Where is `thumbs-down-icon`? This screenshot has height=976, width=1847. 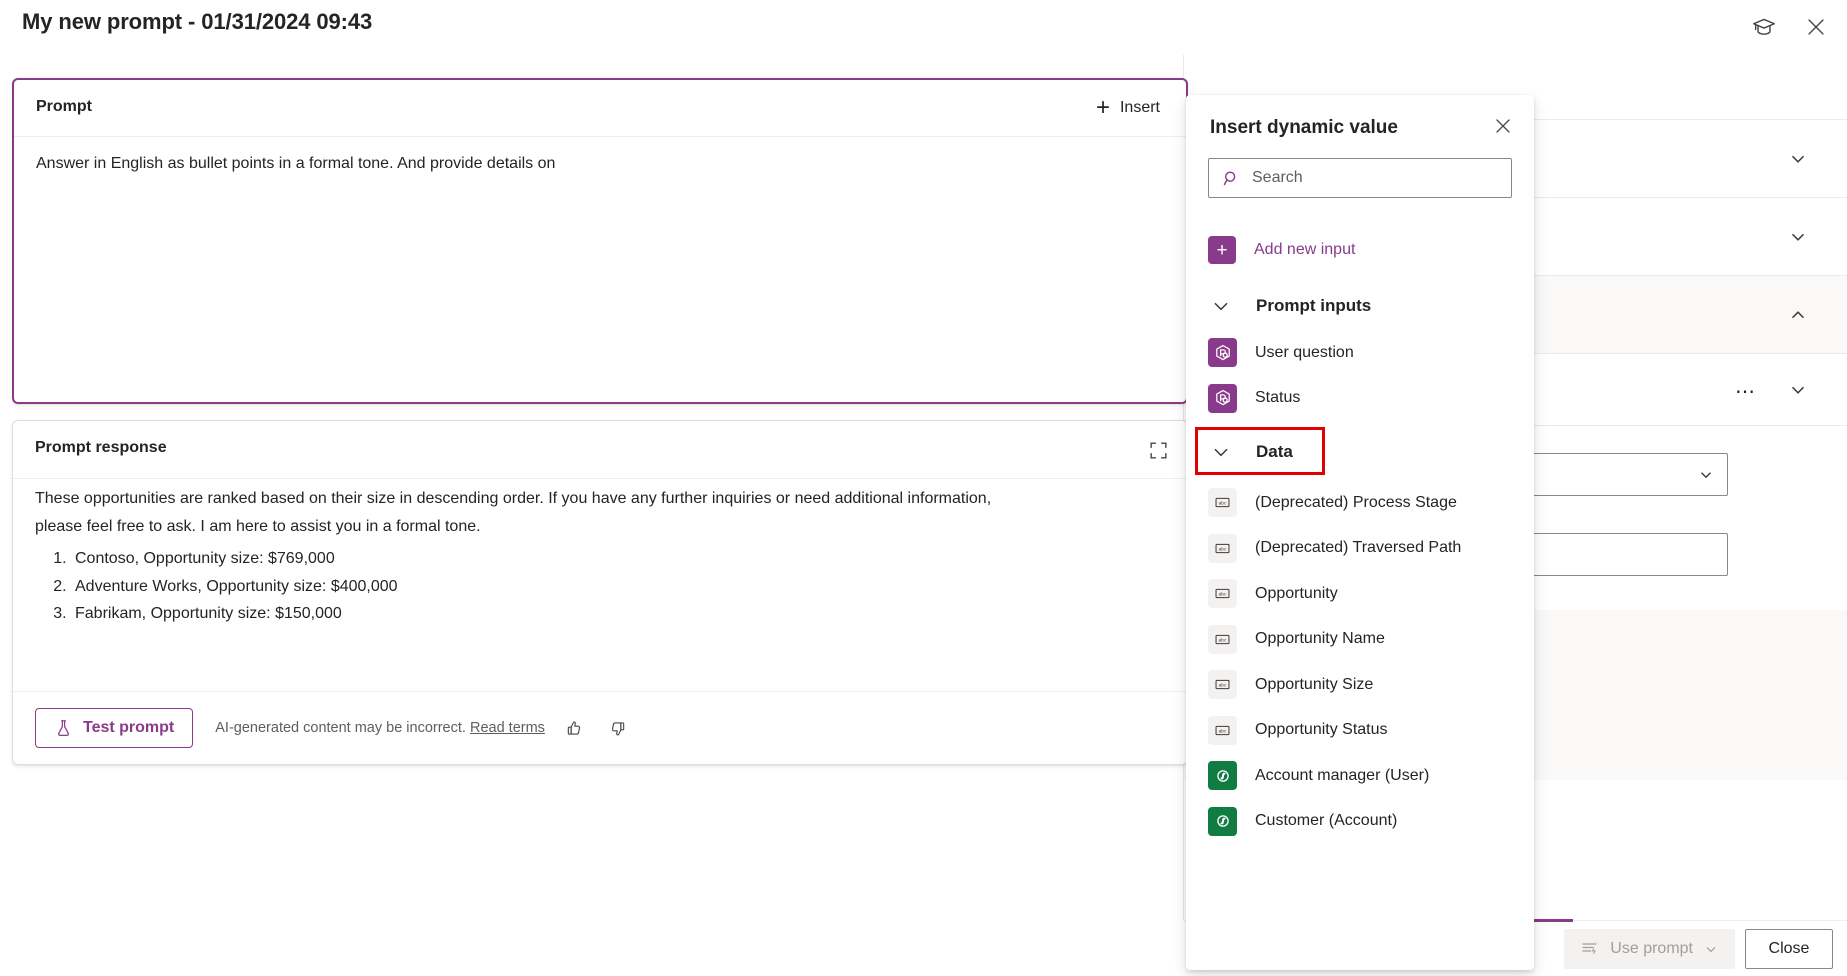
thumbs-down-icon is located at coordinates (618, 728).